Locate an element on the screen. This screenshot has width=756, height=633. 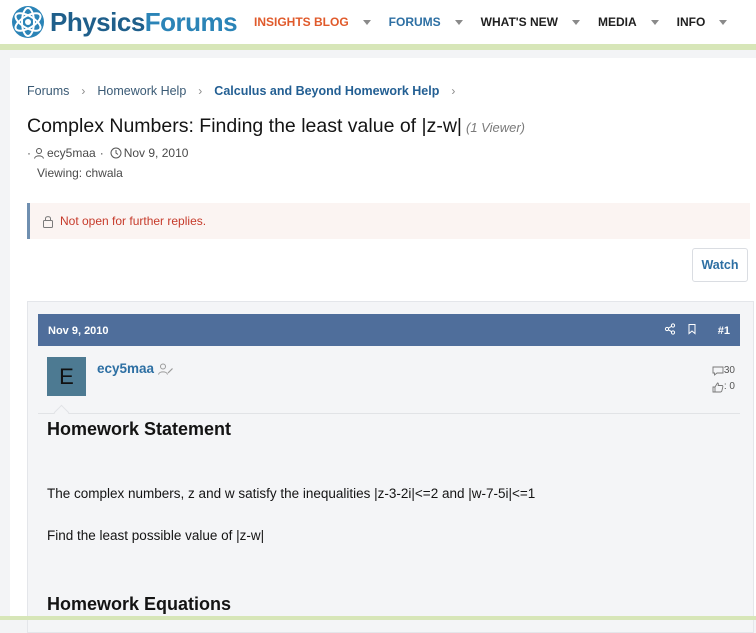
closed-notice-text: Not open for further replies. is located at coordinates (133, 221).